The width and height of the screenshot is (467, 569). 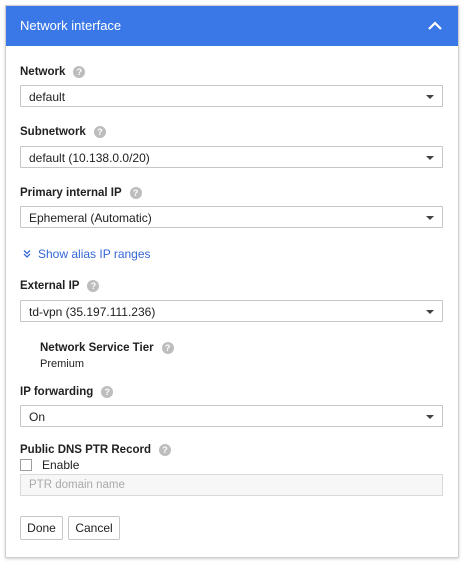 I want to click on ip-forwarding-label: IP forwarding ?, so click(x=67, y=392).